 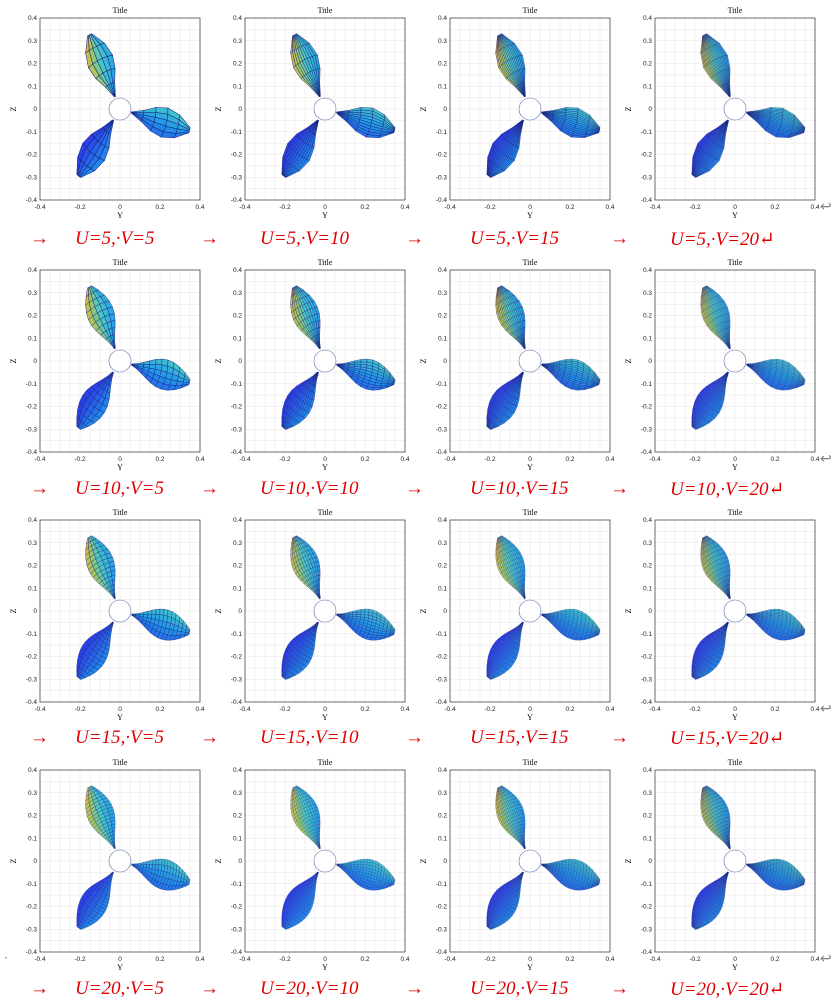 I want to click on caption-label: U=5,·V=15, so click(x=514, y=238).